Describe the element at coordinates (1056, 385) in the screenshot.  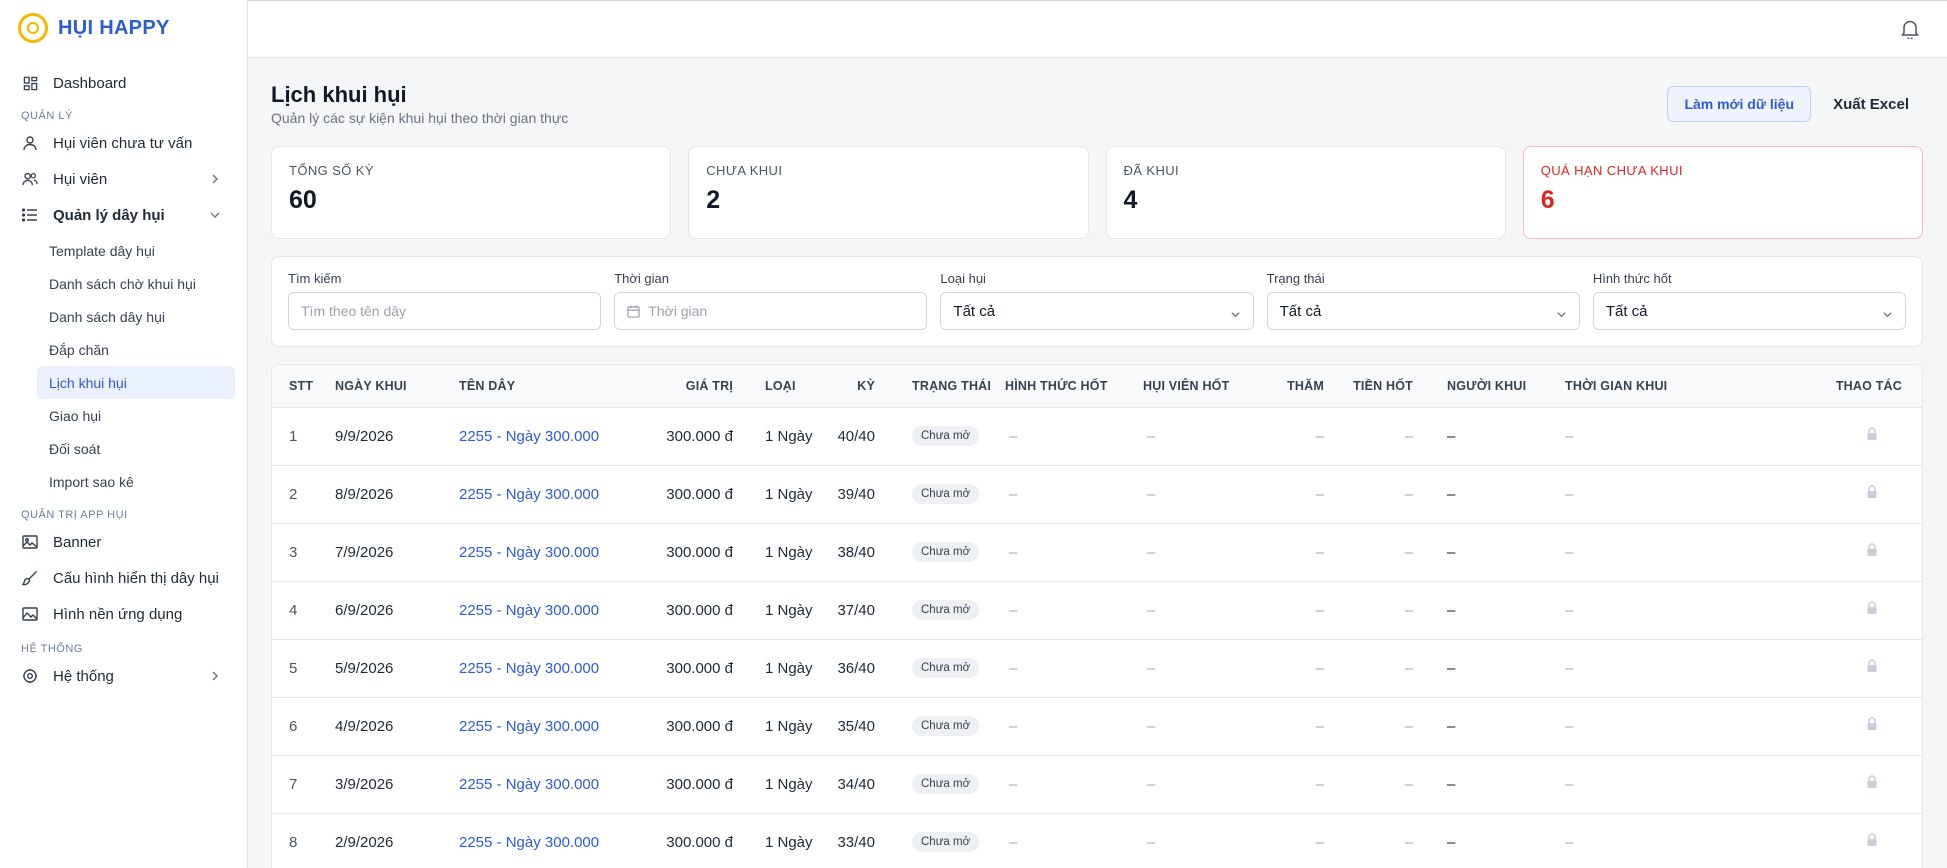
I see `th-form: HÌNH THỨC HỐT` at that location.